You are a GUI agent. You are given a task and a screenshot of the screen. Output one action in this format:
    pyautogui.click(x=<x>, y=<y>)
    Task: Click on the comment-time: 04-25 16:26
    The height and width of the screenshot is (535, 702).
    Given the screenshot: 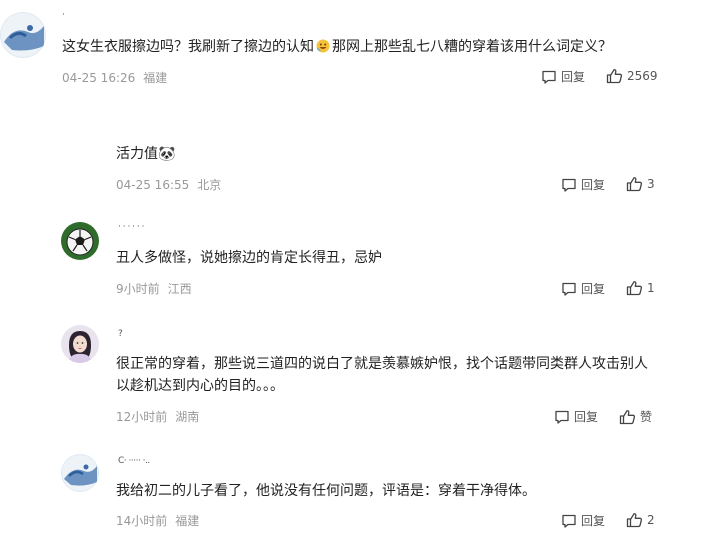 What is the action you would take?
    pyautogui.click(x=99, y=78)
    